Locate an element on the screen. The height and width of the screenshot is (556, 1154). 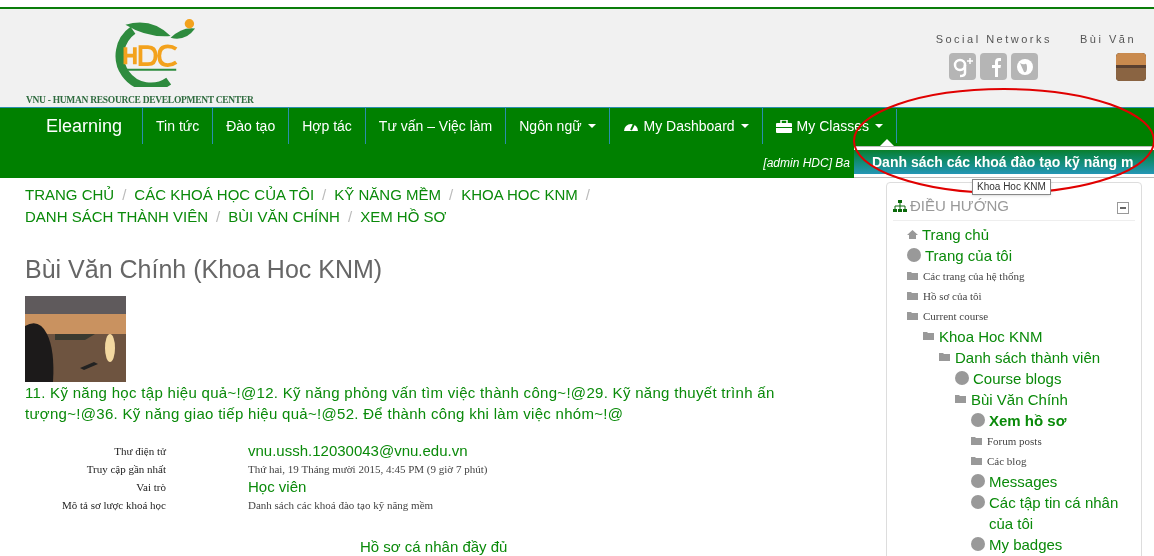
field-label: Mô tả sơ lược khoá học is located at coordinates (113, 505).